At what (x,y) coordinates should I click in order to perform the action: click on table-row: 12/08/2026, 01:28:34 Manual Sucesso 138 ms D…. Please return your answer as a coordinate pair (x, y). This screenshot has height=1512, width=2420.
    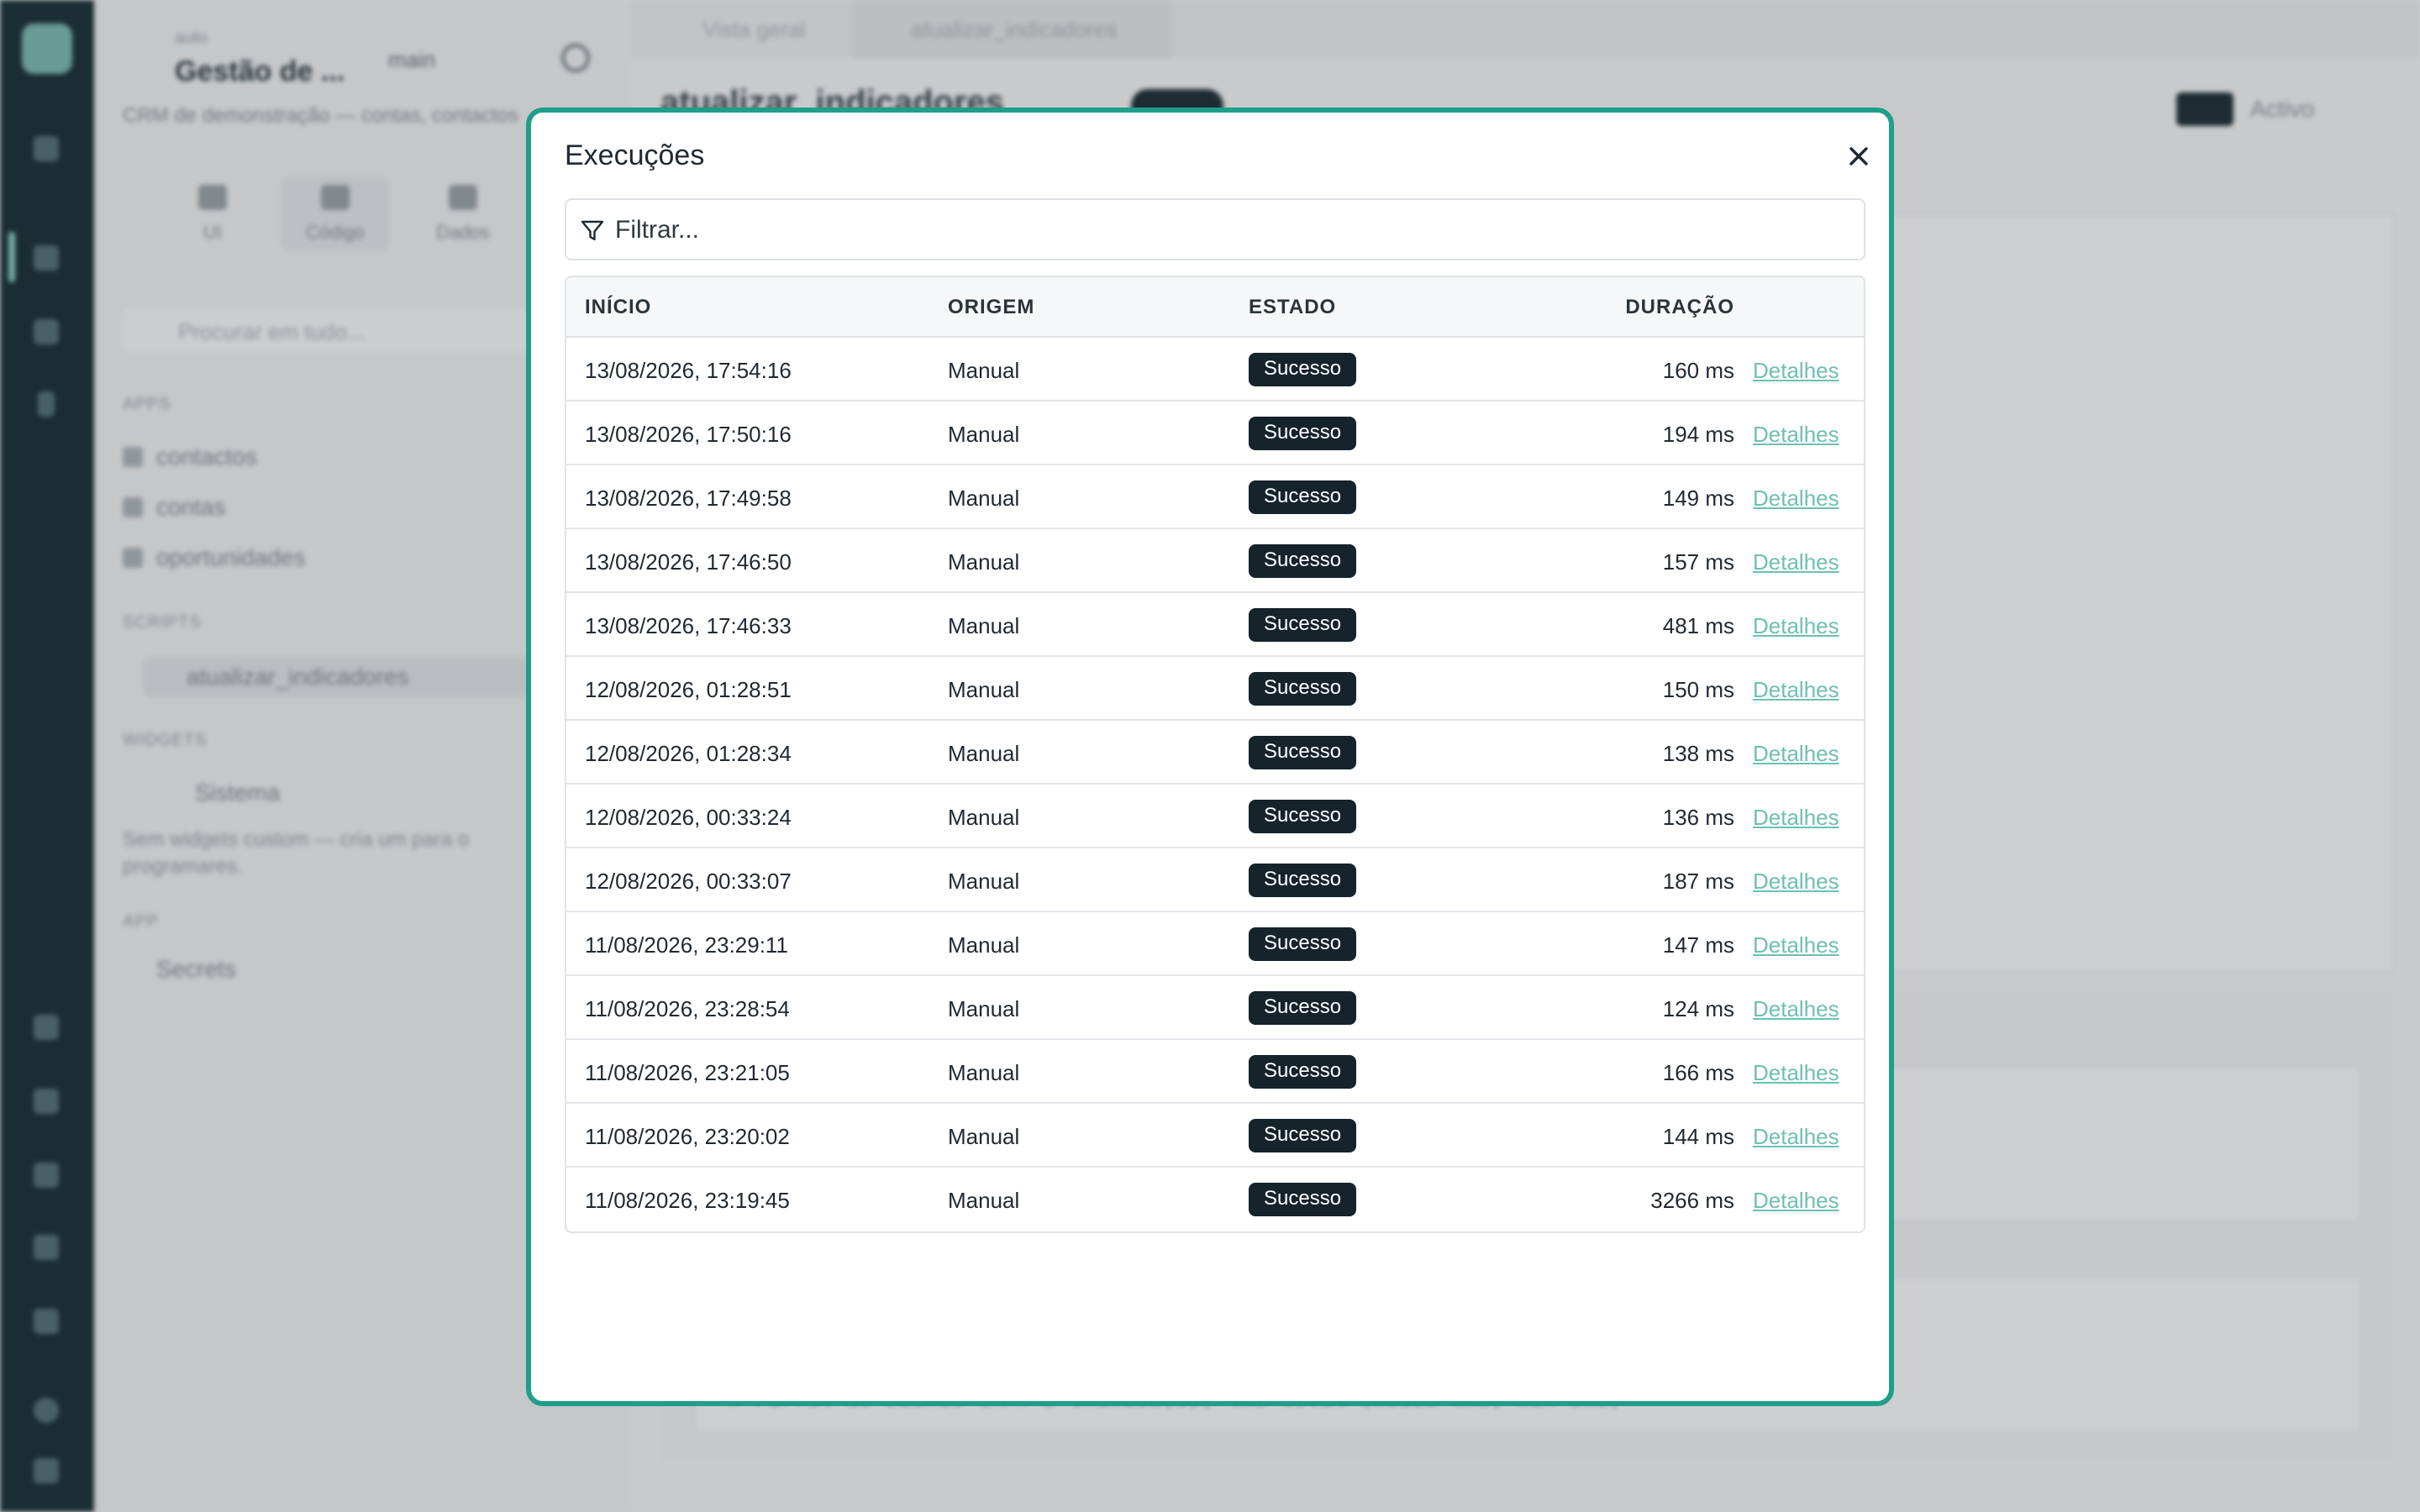
    Looking at the image, I should click on (1215, 753).